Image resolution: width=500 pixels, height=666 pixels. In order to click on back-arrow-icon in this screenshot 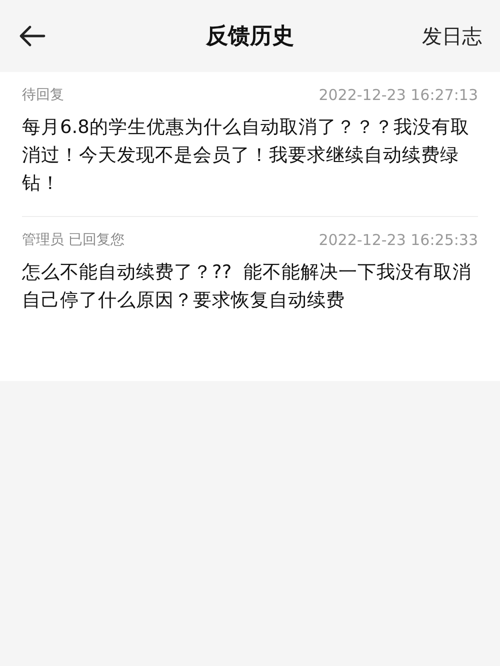, I will do `click(32, 36)`.